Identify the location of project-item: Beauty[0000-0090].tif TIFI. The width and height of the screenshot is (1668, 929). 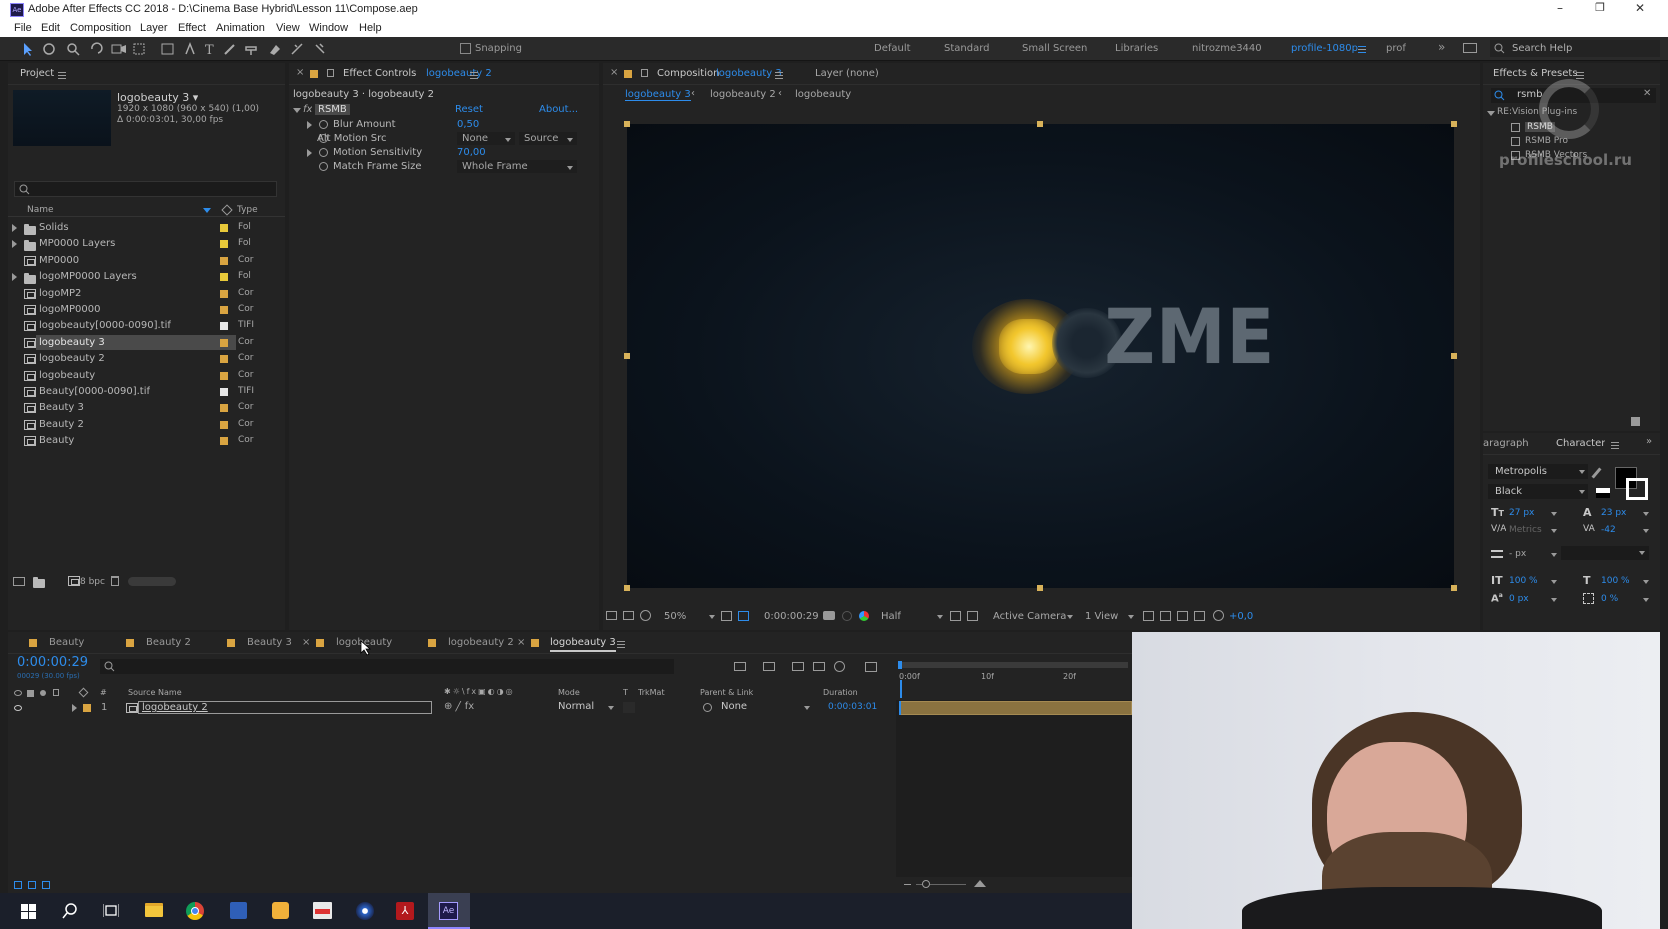
(146, 392).